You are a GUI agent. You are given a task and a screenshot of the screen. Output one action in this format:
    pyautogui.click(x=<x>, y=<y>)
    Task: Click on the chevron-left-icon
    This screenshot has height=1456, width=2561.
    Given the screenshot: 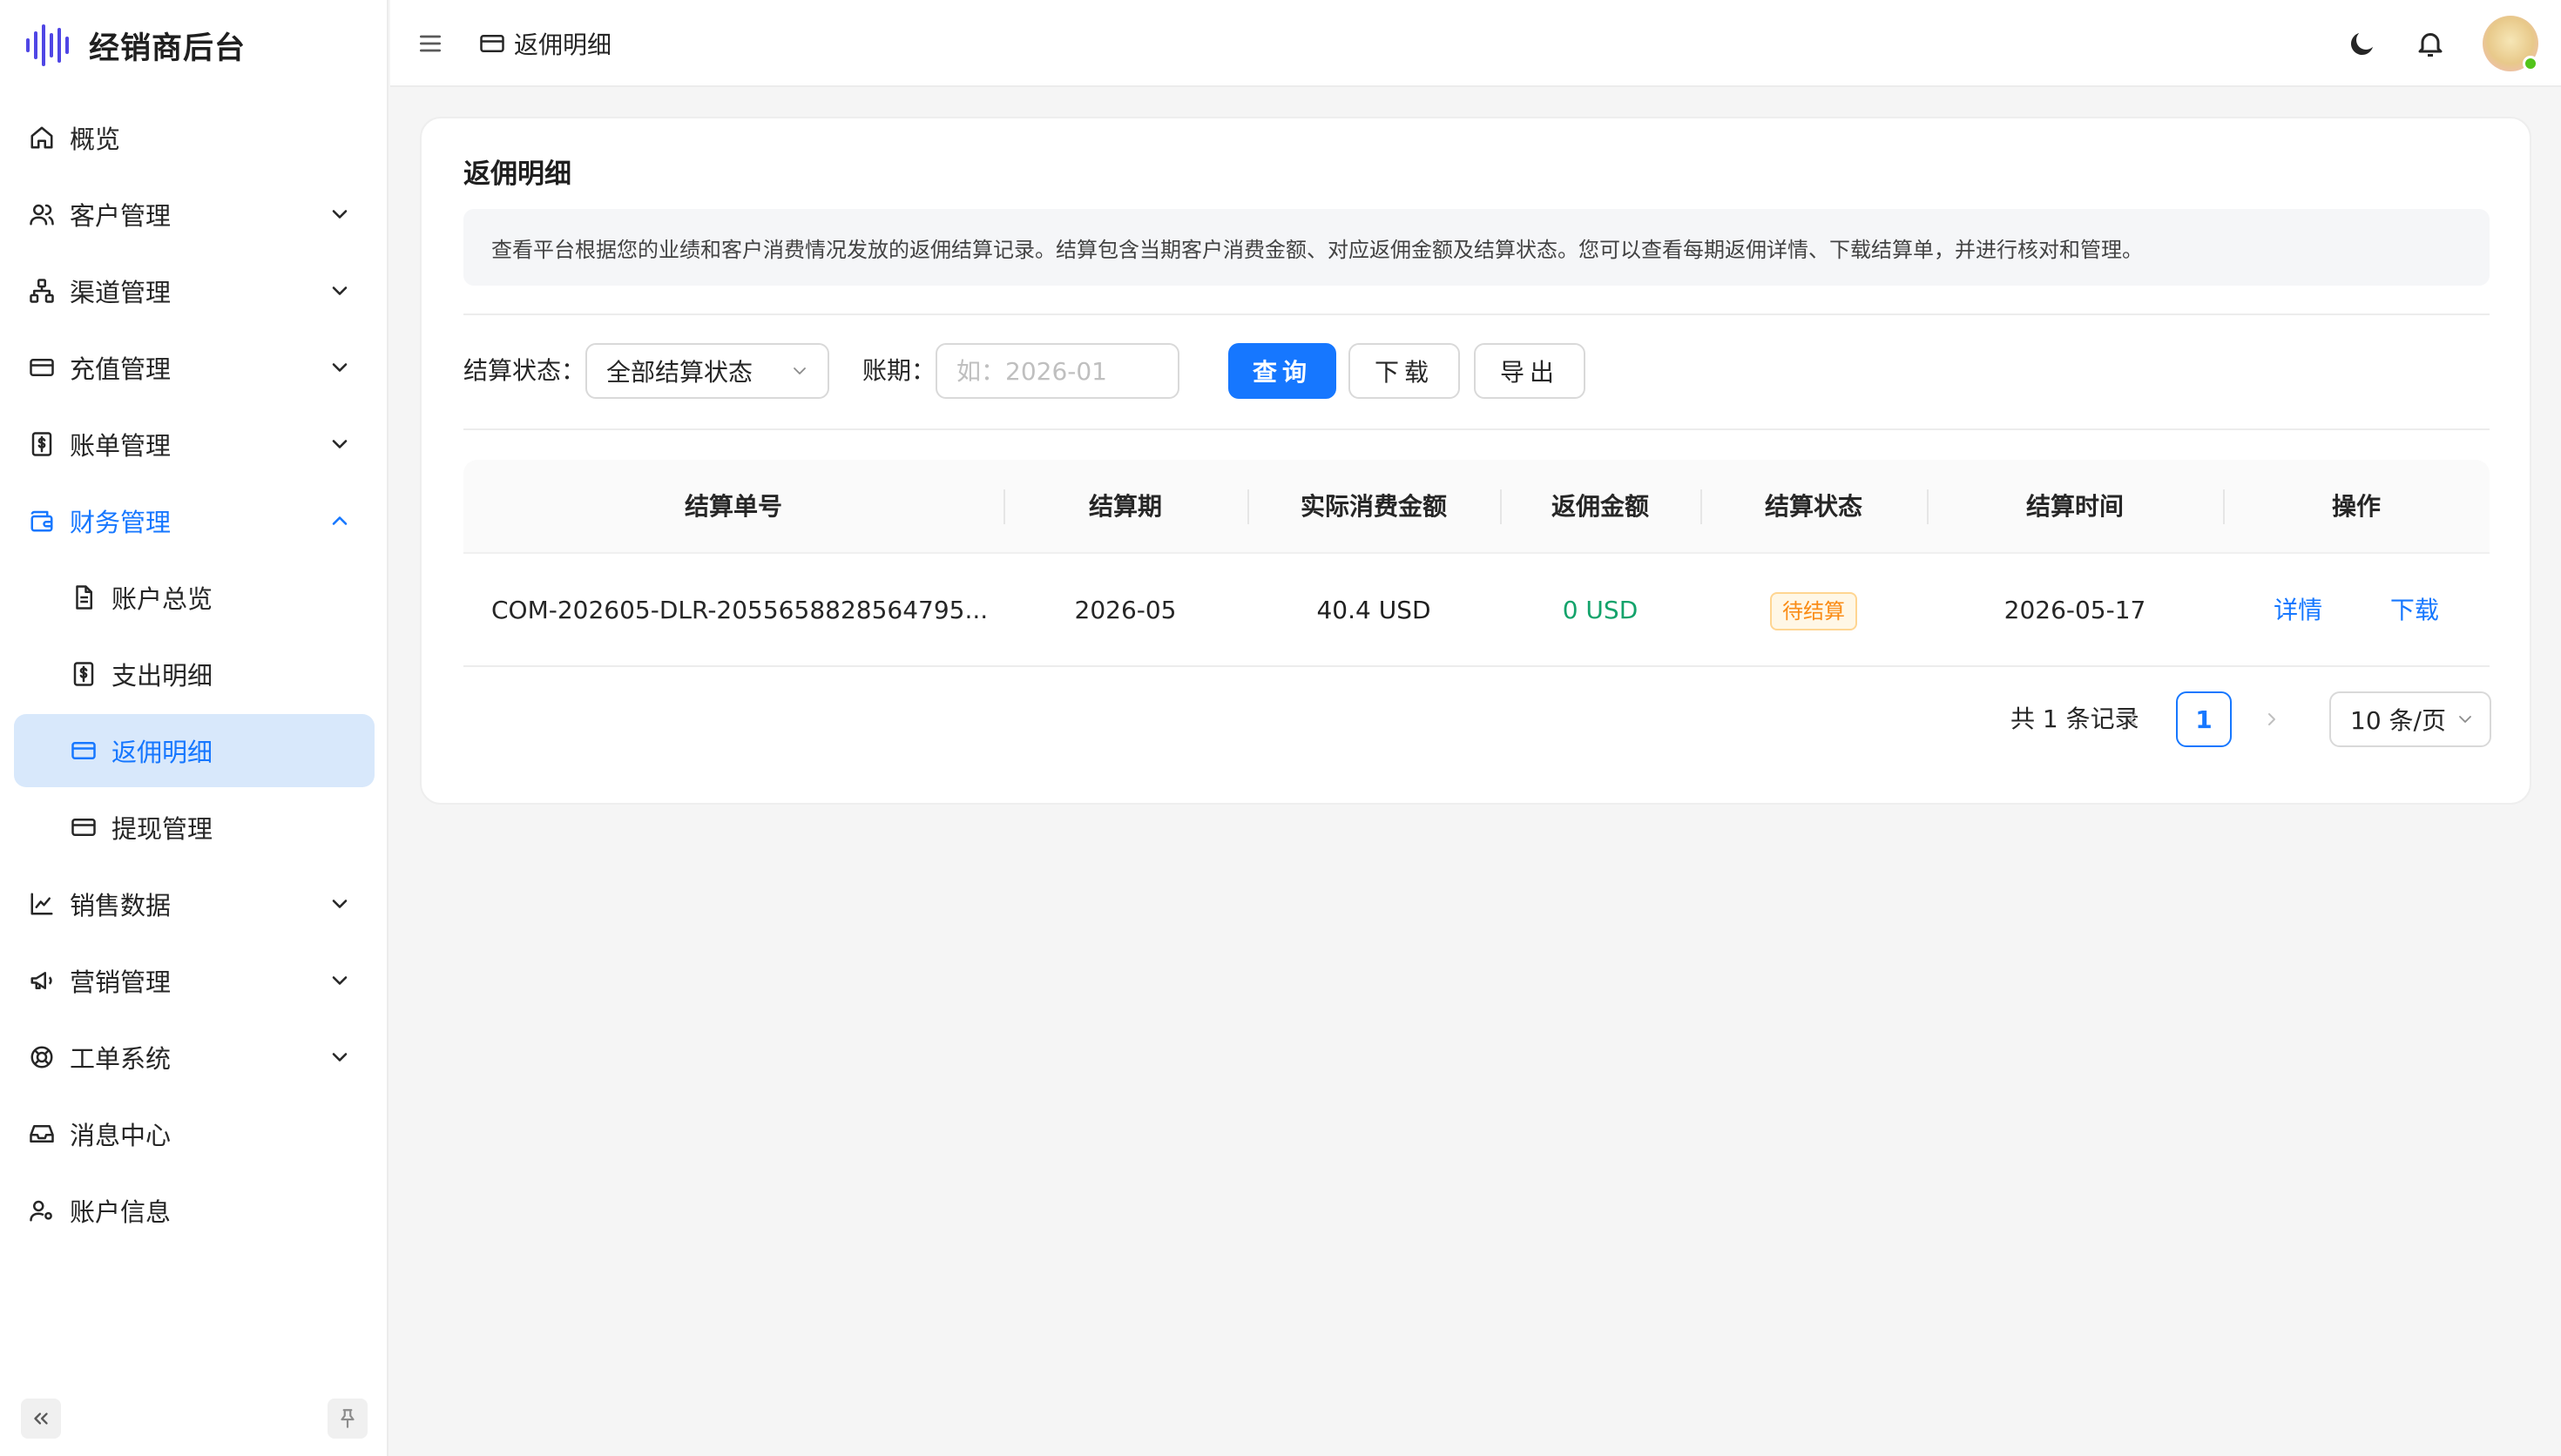 What is the action you would take?
    pyautogui.click(x=2132, y=719)
    